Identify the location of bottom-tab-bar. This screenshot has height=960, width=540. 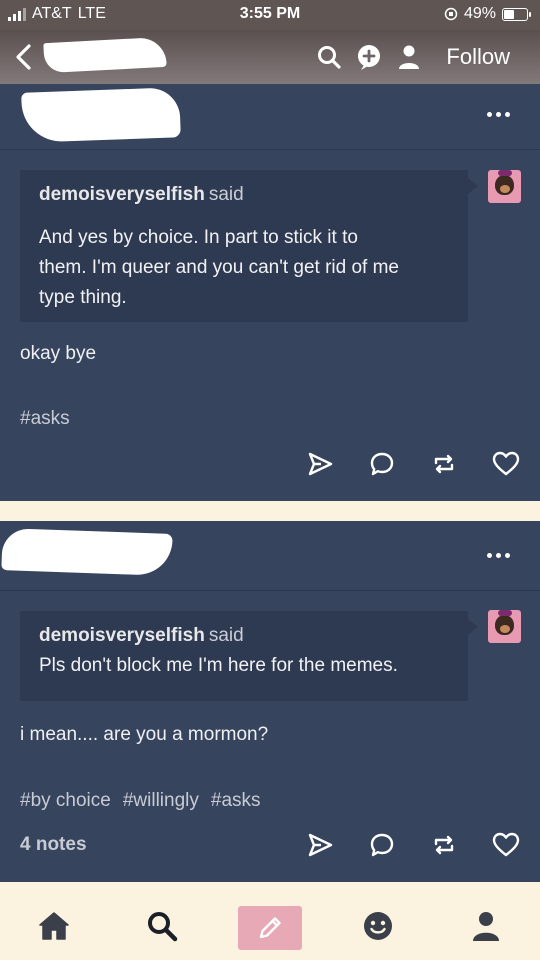
(270, 927).